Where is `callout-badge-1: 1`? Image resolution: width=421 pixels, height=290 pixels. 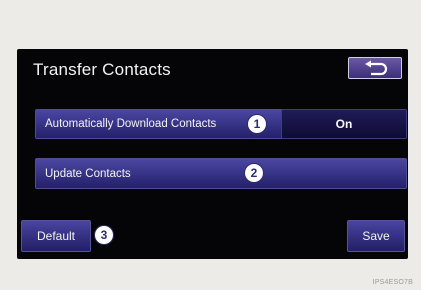
callout-badge-1: 1 is located at coordinates (257, 124).